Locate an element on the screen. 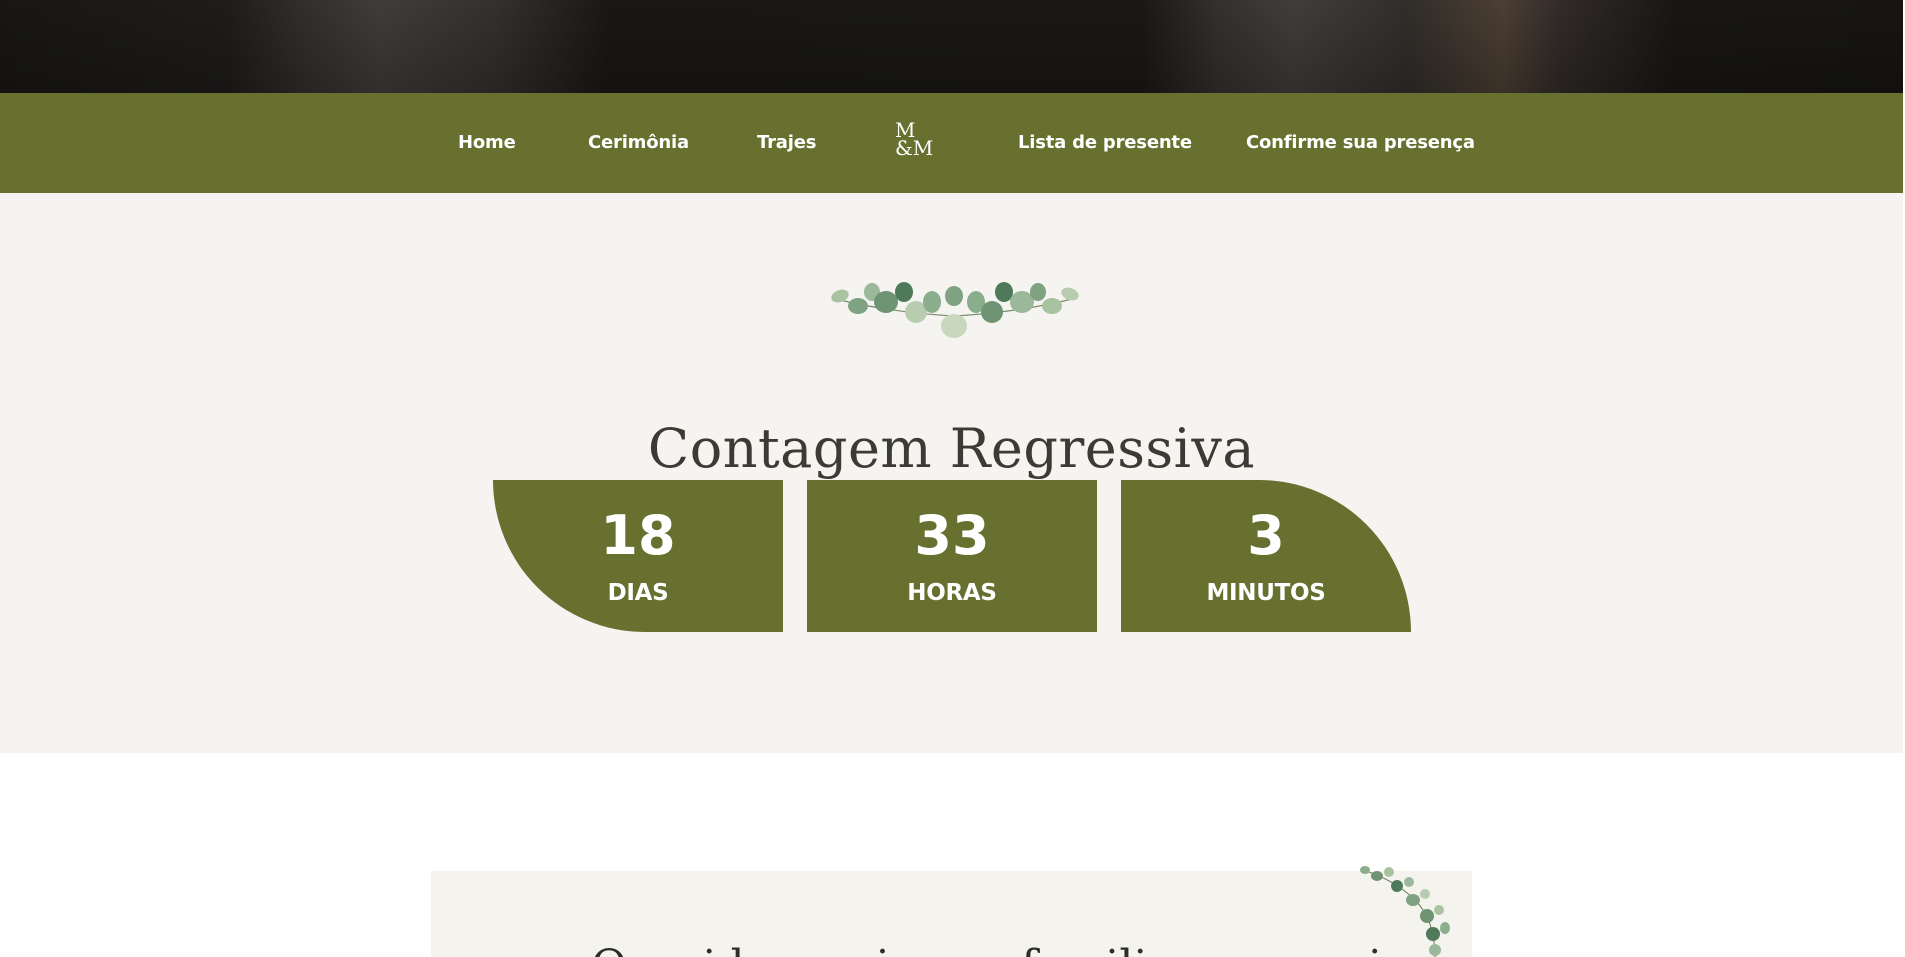 This screenshot has width=1905, height=957. countdown-hours-box: 33 HORAS is located at coordinates (952, 556).